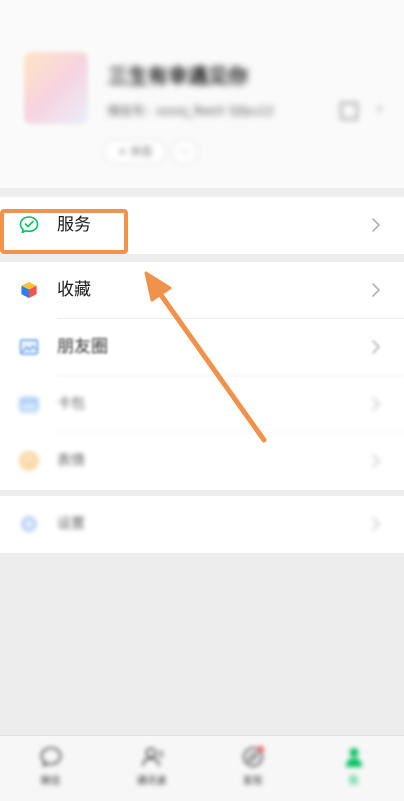 The width and height of the screenshot is (404, 801). I want to click on profile-name: 三生有幸遇见你, so click(178, 76).